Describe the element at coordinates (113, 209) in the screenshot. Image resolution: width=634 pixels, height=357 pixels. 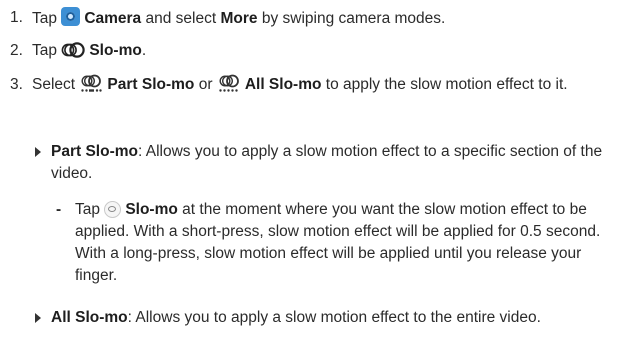
I see `slo-mo-record-icon` at that location.